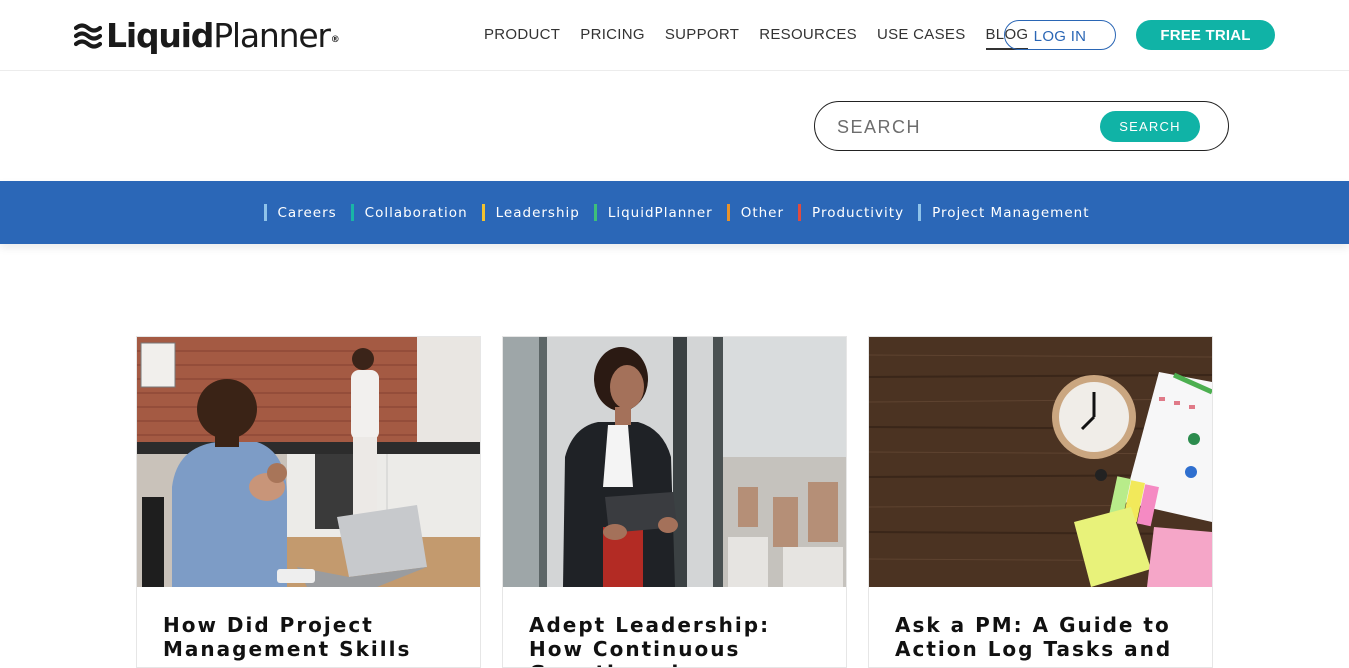 The image size is (1349, 668). What do you see at coordinates (1205, 35) in the screenshot?
I see `free-trial-button: FREE TRIAL` at bounding box center [1205, 35].